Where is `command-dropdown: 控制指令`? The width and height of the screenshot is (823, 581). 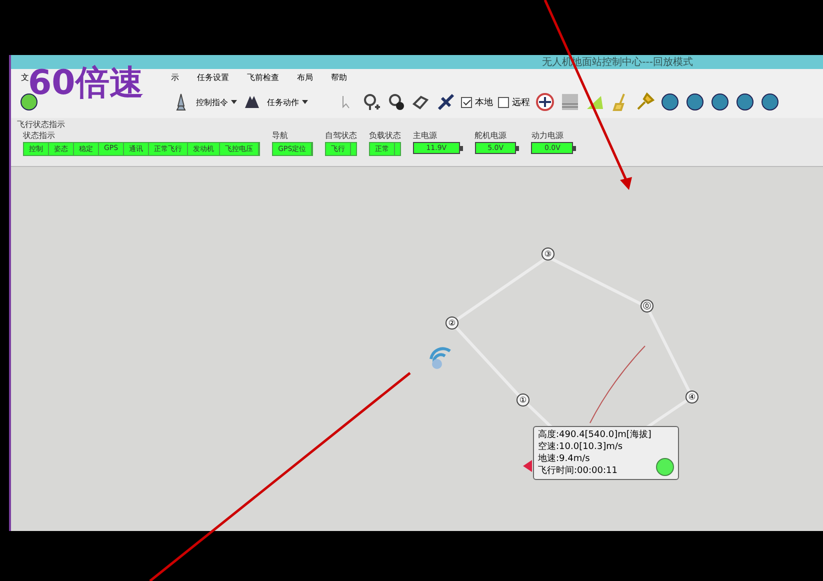 command-dropdown: 控制指令 is located at coordinates (216, 102).